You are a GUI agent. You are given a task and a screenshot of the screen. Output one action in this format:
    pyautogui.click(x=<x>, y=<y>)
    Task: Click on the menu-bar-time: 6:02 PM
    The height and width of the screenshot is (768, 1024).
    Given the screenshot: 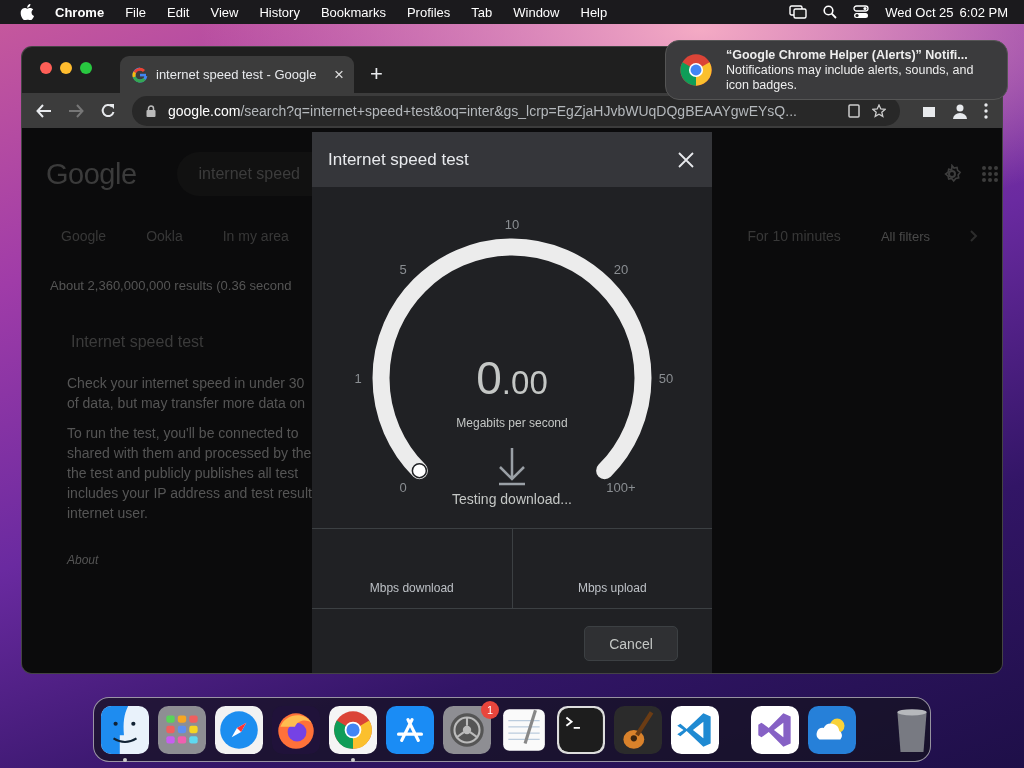 What is the action you would take?
    pyautogui.click(x=983, y=12)
    